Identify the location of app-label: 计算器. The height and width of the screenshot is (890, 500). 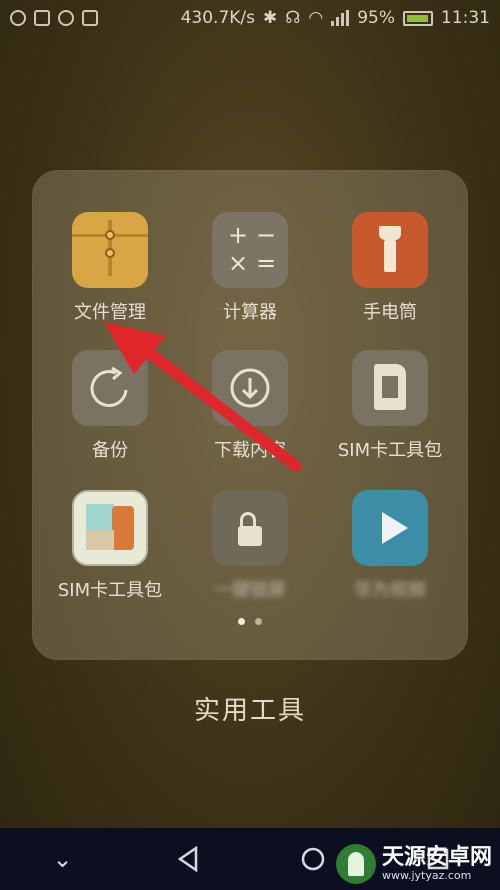
(250, 312).